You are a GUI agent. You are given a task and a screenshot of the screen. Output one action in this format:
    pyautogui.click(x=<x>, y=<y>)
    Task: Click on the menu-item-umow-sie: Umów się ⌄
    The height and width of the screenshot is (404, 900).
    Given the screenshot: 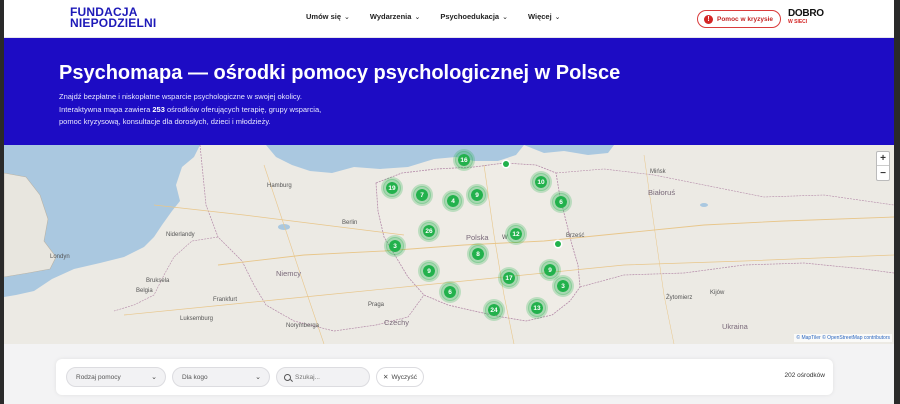 What is the action you would take?
    pyautogui.click(x=328, y=16)
    